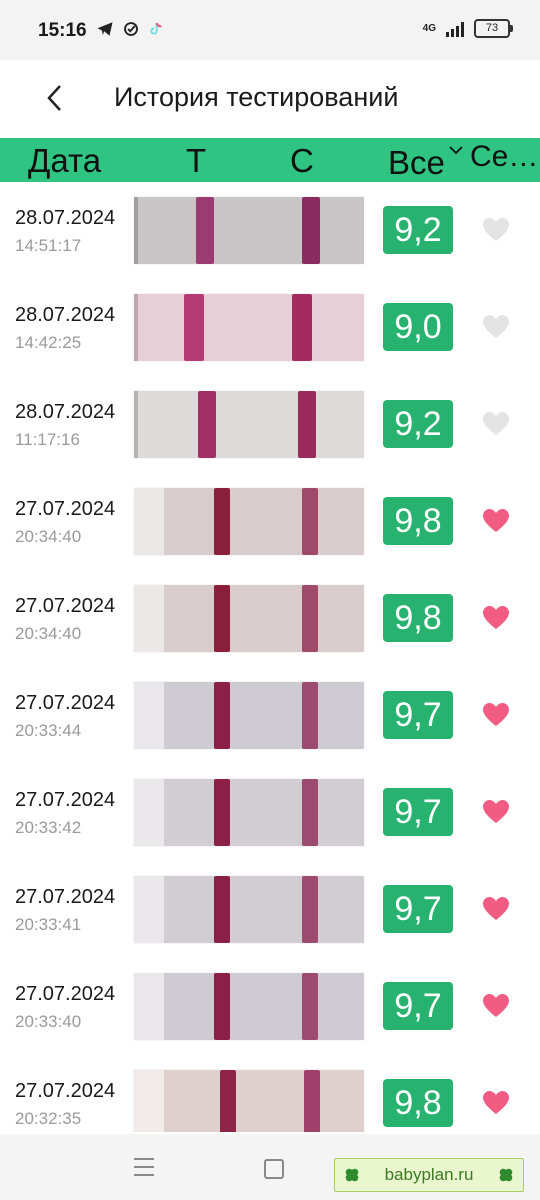 This screenshot has height=1200, width=540. I want to click on notification-icons, so click(130, 29).